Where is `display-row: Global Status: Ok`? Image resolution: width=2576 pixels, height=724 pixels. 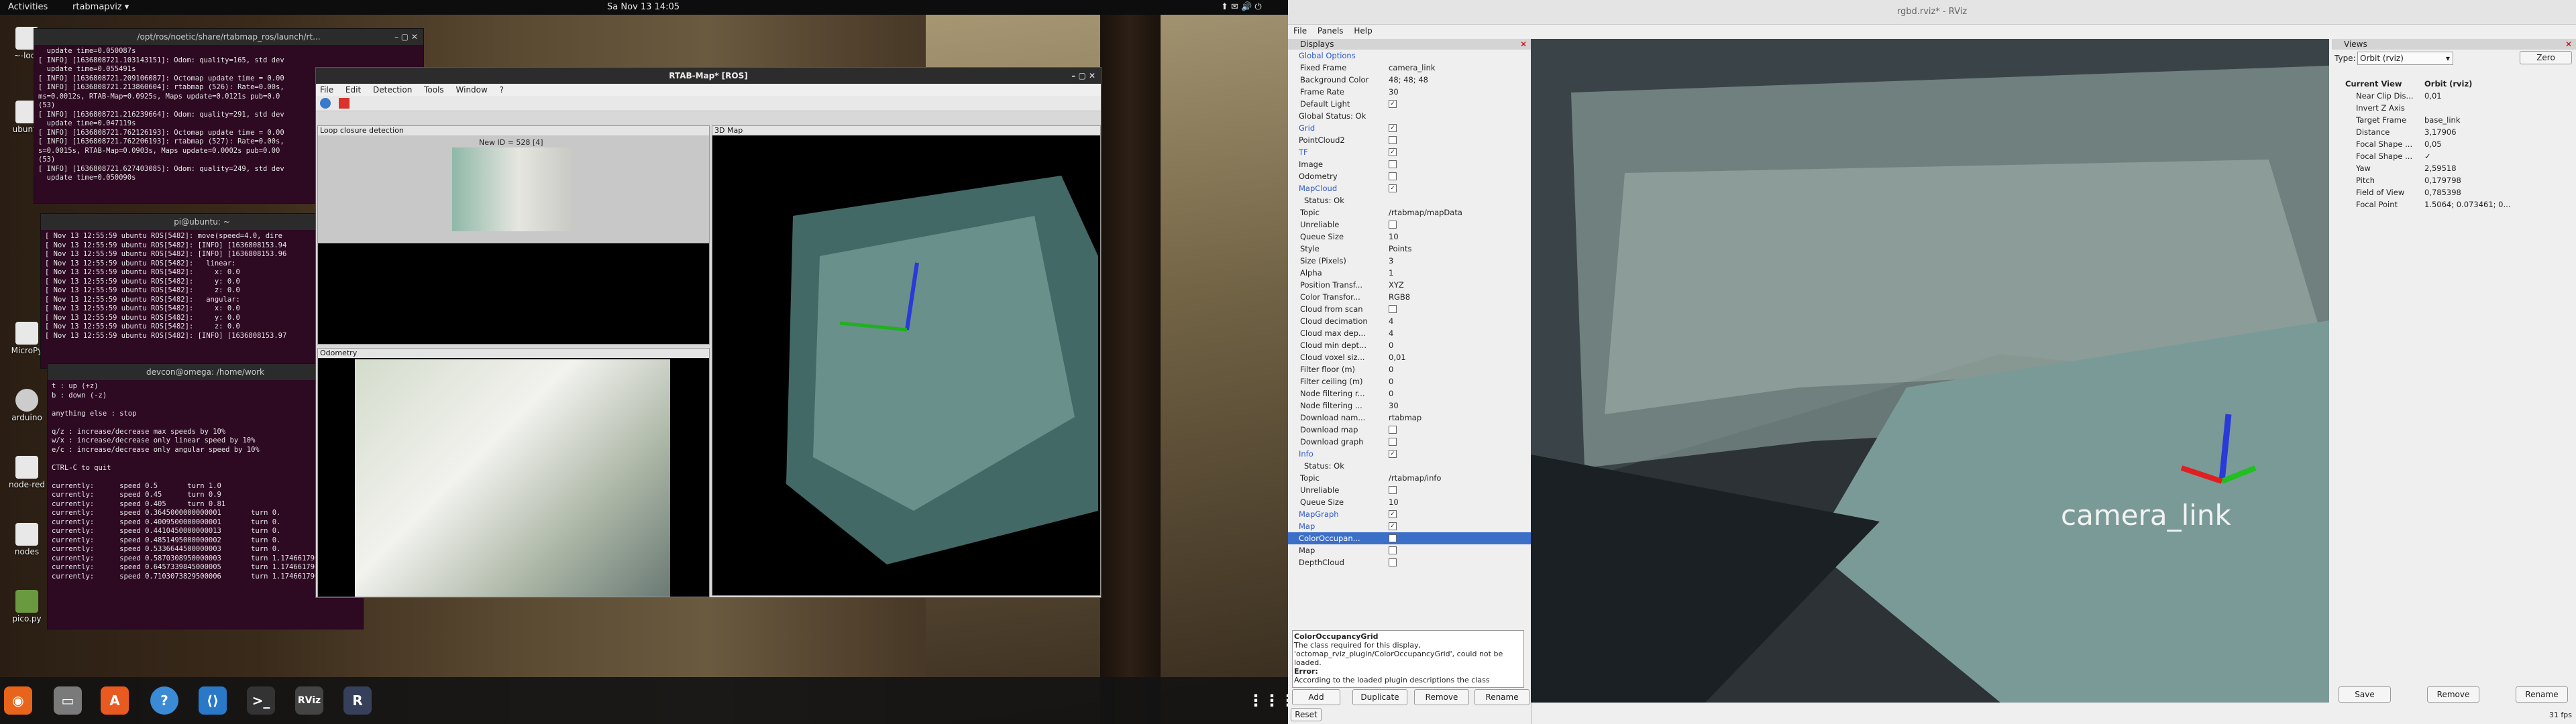 display-row: Global Status: Ok is located at coordinates (1409, 116).